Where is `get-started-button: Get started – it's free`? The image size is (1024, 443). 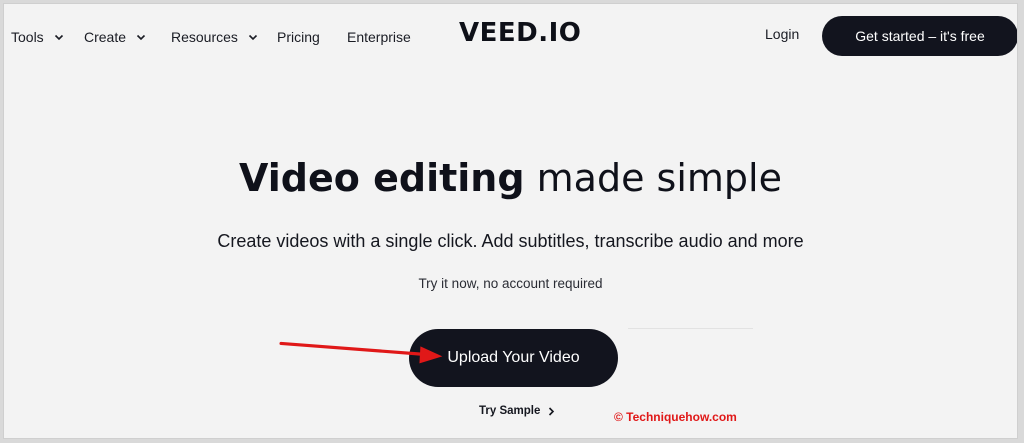 get-started-button: Get started – it's free is located at coordinates (919, 36).